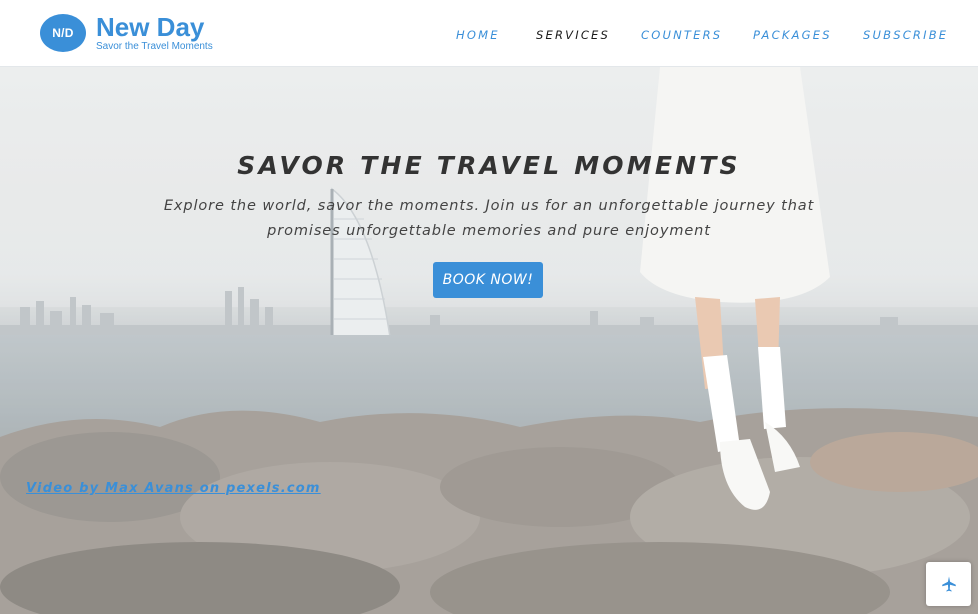 The image size is (978, 614). Describe the element at coordinates (489, 165) in the screenshot. I see `hero-title: SAVOR THE TRAVEL MOMENTS` at that location.